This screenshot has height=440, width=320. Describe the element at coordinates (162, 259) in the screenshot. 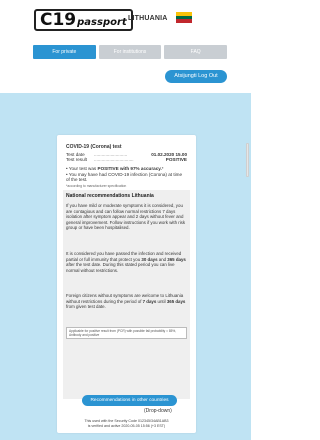

I see `paragraph-2-and: and` at that location.